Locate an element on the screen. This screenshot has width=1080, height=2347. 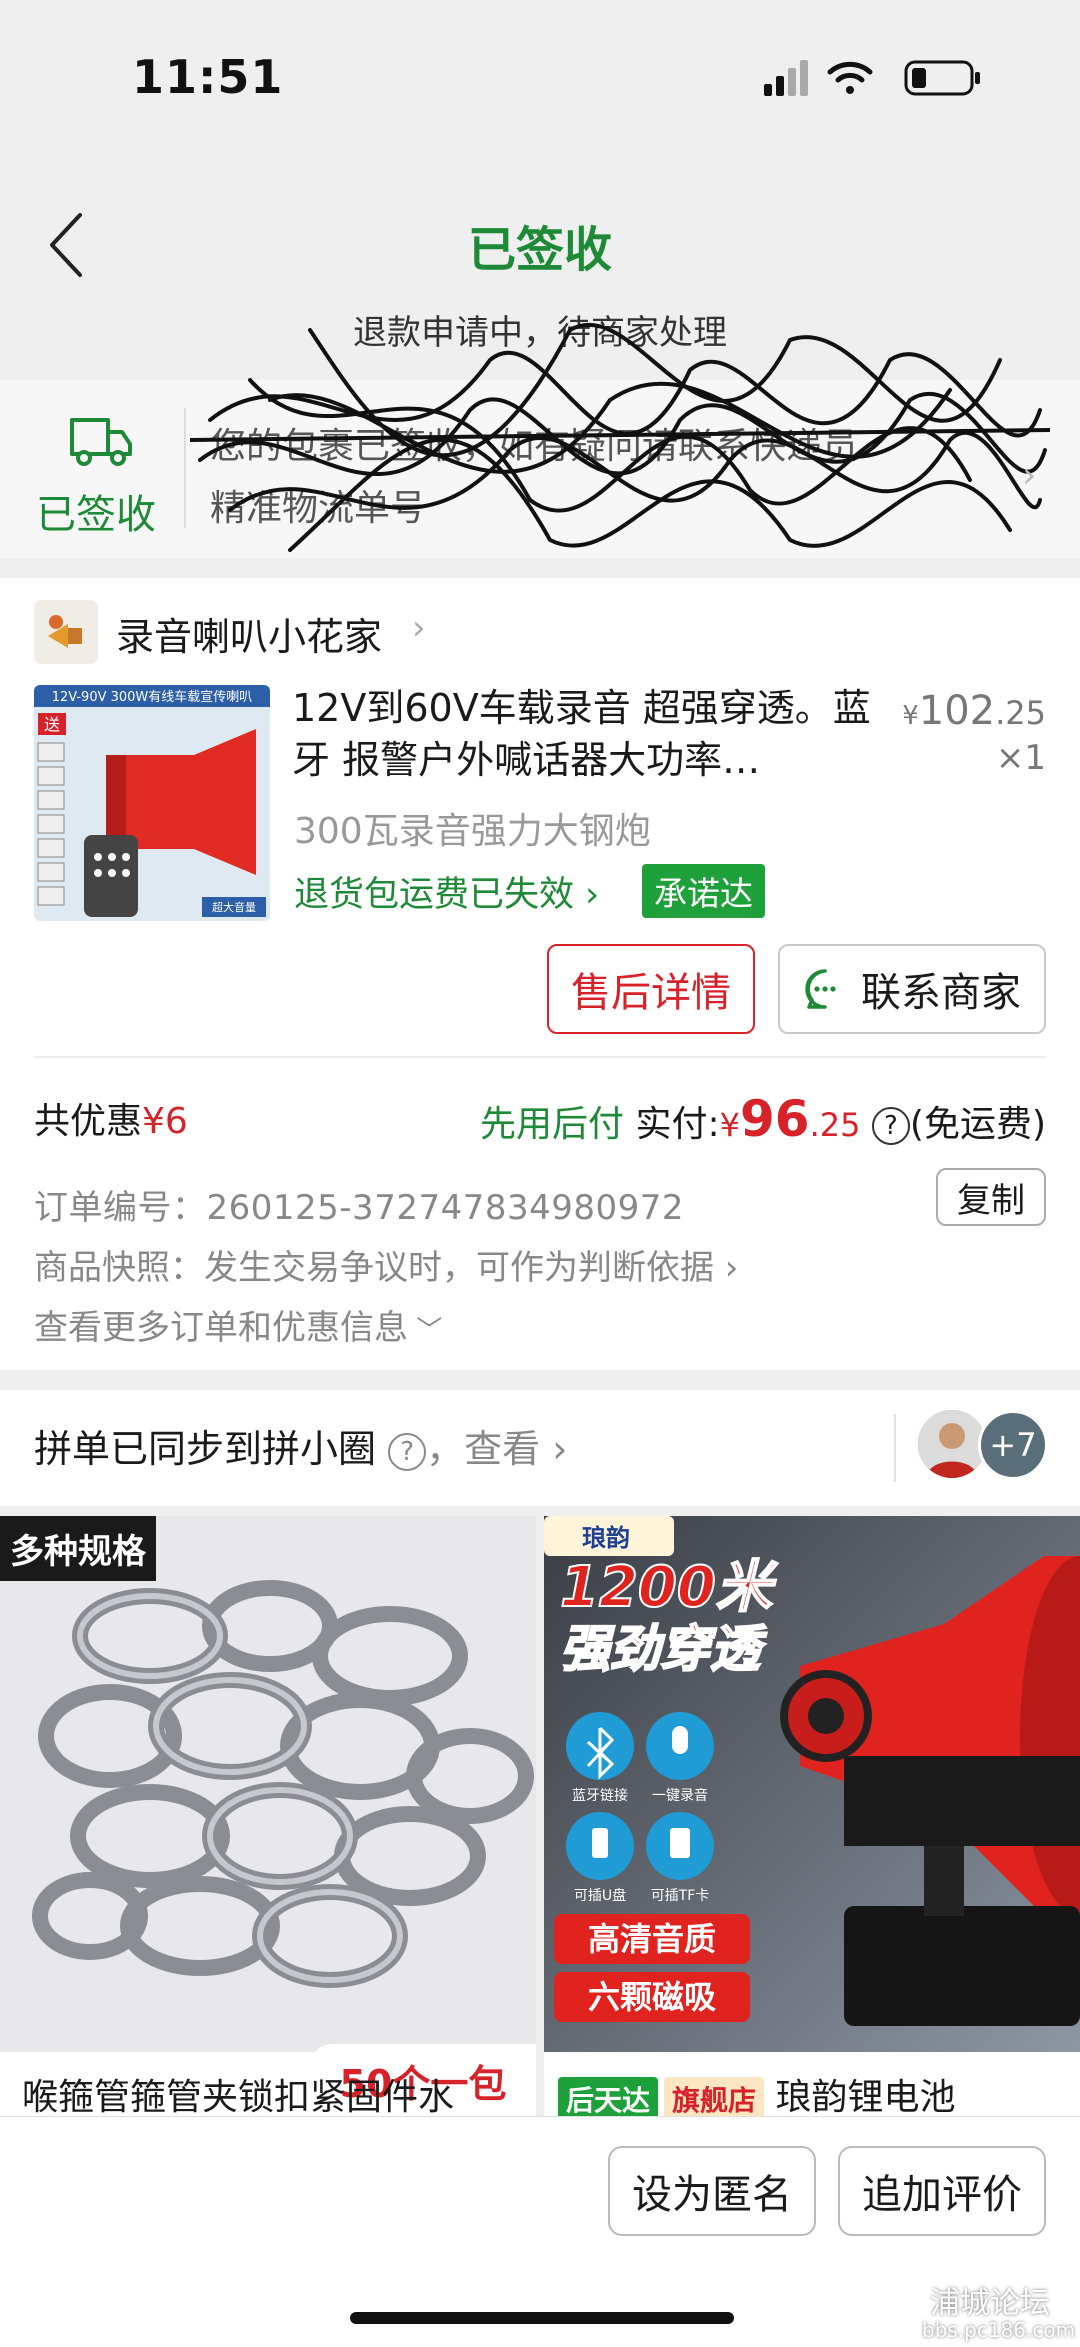
return-shipping-label: 退货包运费已失效 is located at coordinates (434, 895).